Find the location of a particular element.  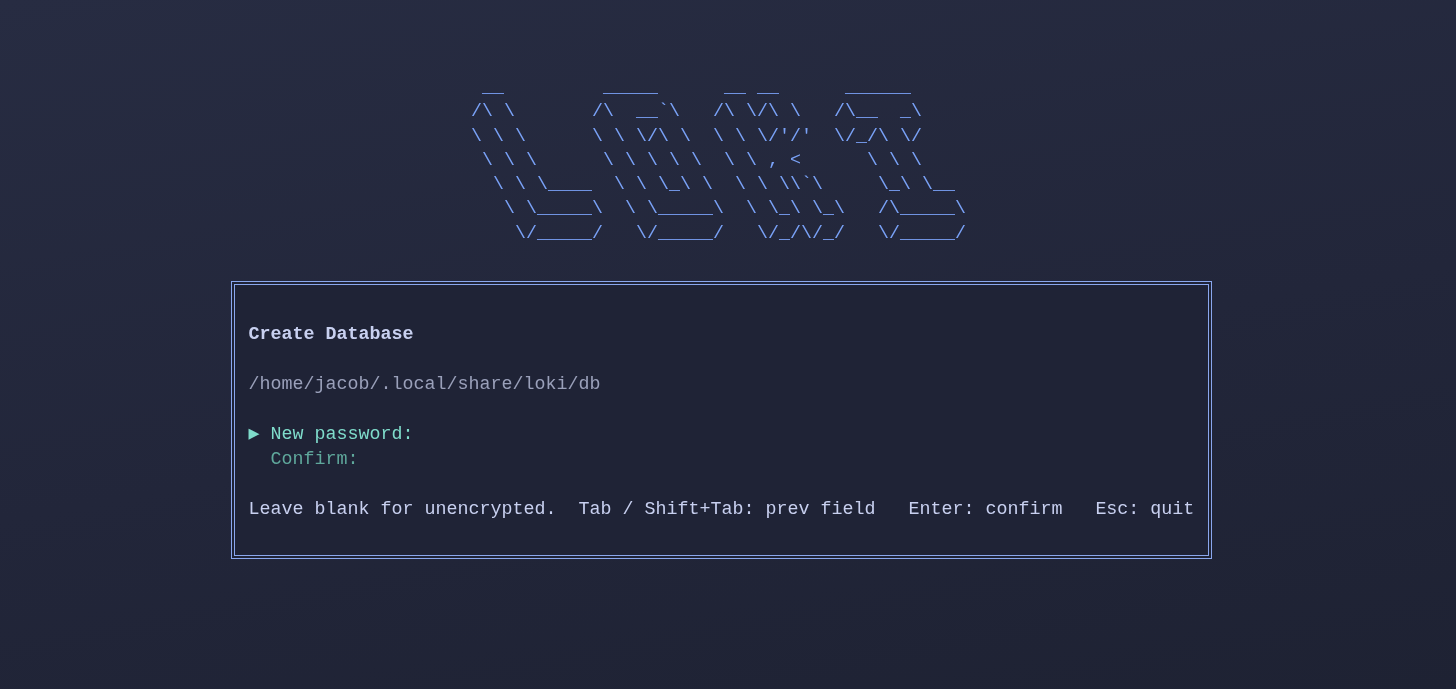

selection-marker: ▶ is located at coordinates (254, 435).